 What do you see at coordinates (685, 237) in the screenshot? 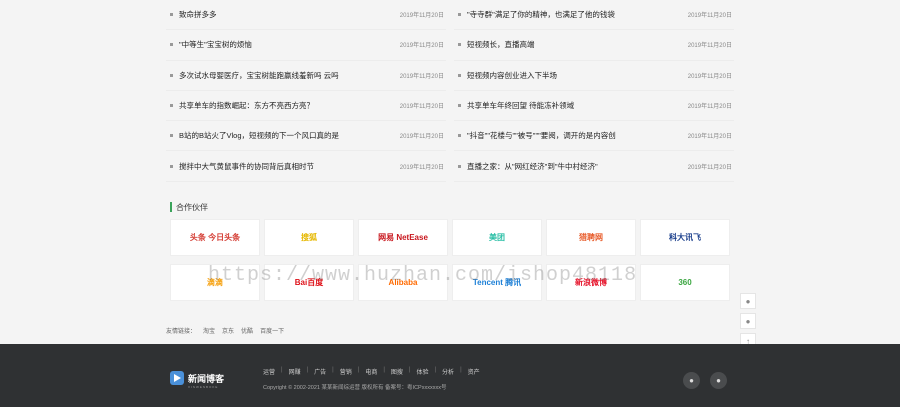
I see `partner-logo: 科大讯飞` at bounding box center [685, 237].